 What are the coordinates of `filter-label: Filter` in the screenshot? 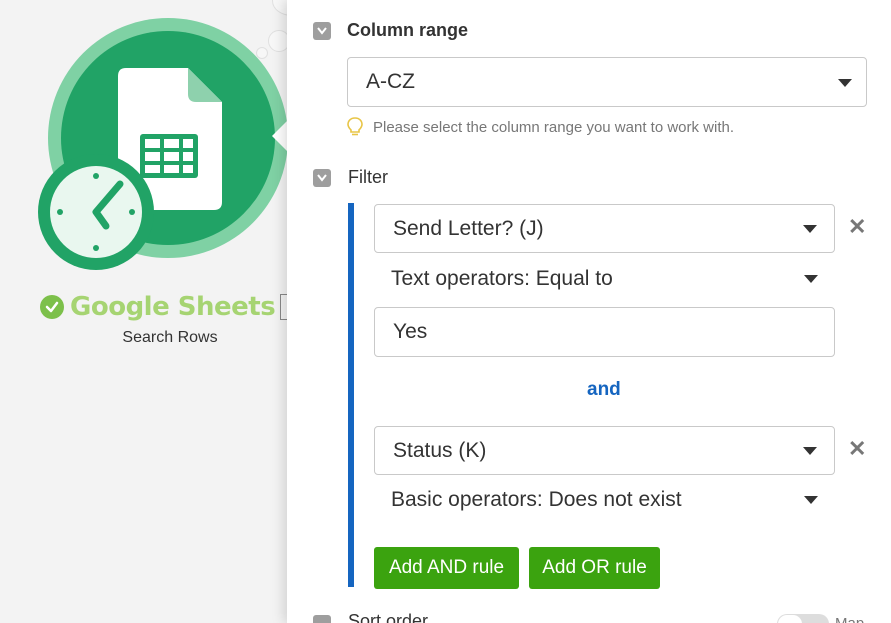 It's located at (368, 177).